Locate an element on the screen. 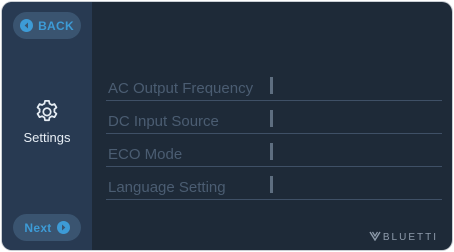 This screenshot has height=252, width=454. menu-item-dc-input-source: DC Input Source is located at coordinates (274, 117).